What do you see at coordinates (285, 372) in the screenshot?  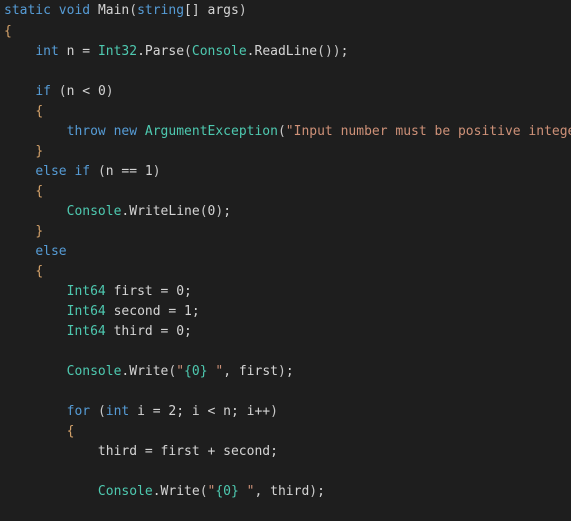 I see `code-line: Console.Write("{0} ", first);` at bounding box center [285, 372].